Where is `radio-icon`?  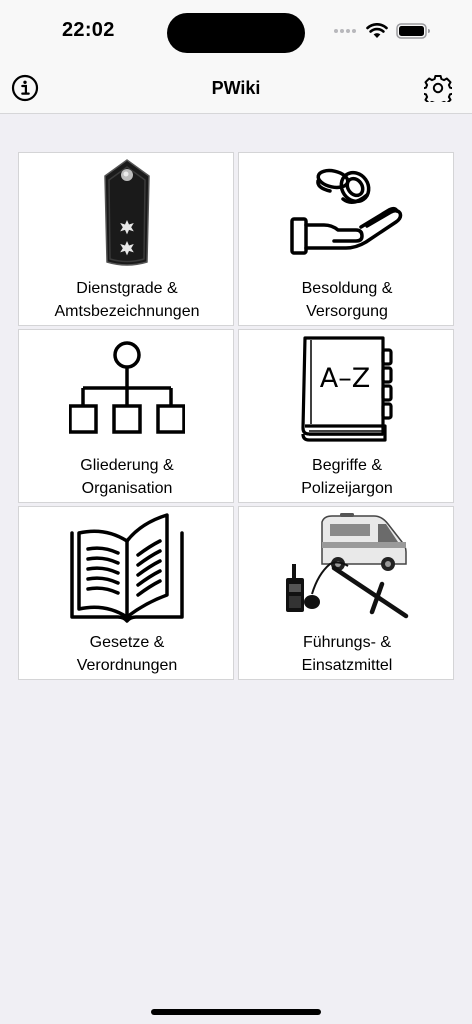
radio-icon is located at coordinates (295, 588).